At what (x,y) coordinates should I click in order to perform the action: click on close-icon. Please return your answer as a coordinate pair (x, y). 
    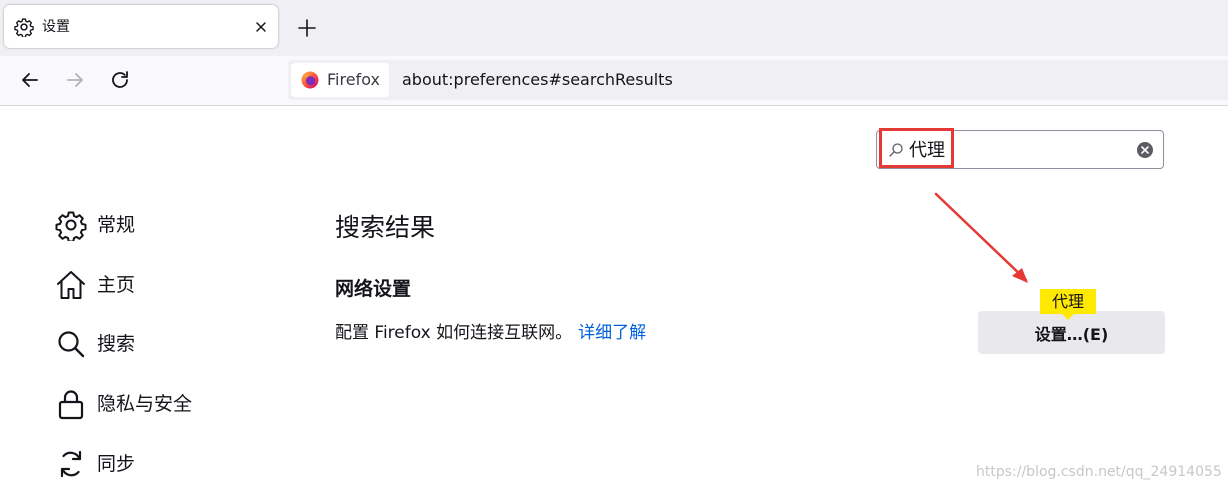
    Looking at the image, I should click on (261, 27).